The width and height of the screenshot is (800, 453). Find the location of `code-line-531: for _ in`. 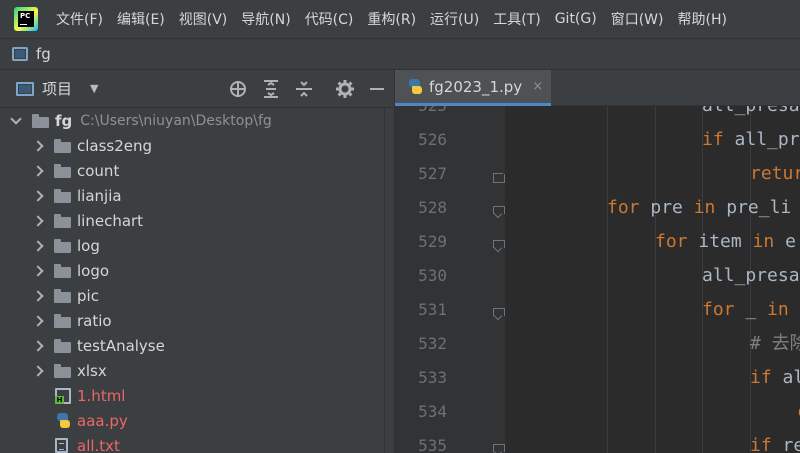

code-line-531: for _ in is located at coordinates (745, 309).